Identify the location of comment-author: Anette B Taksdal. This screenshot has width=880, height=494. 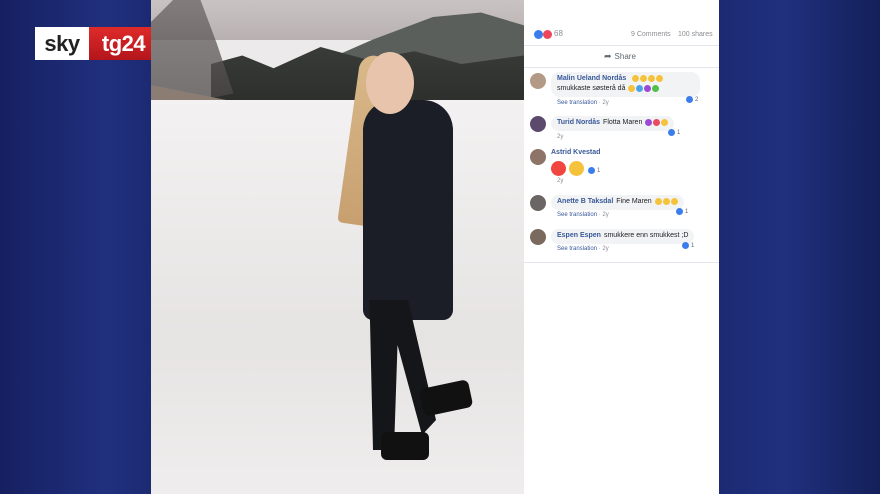
(585, 201).